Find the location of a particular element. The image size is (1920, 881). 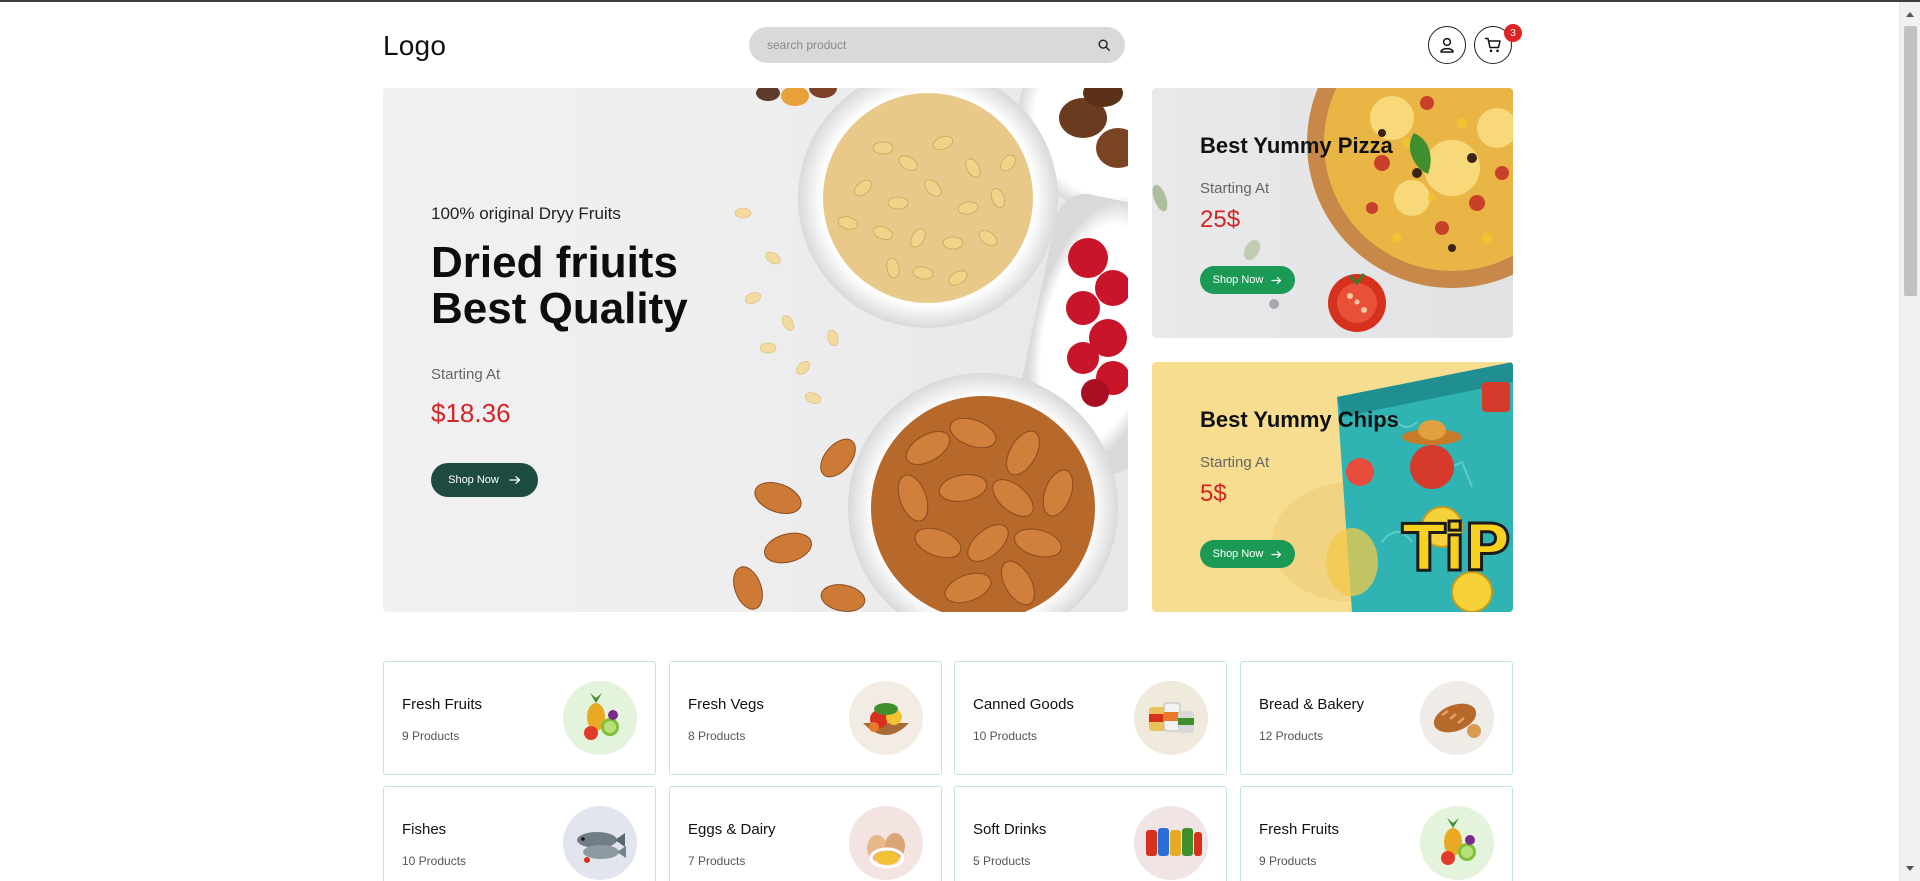

hero-subtitle: 100% original Dryy Fruits is located at coordinates (526, 213).